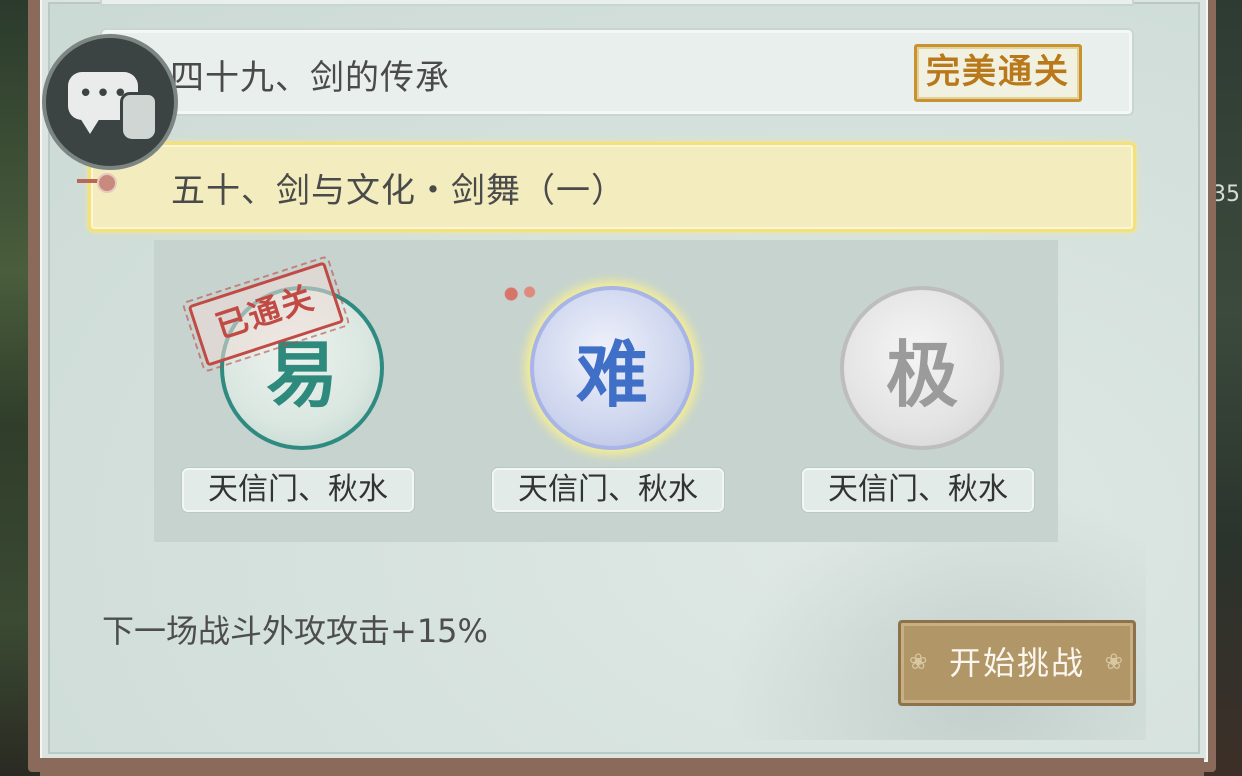  What do you see at coordinates (922, 368) in the screenshot?
I see `extreme-orb-icon: 极` at bounding box center [922, 368].